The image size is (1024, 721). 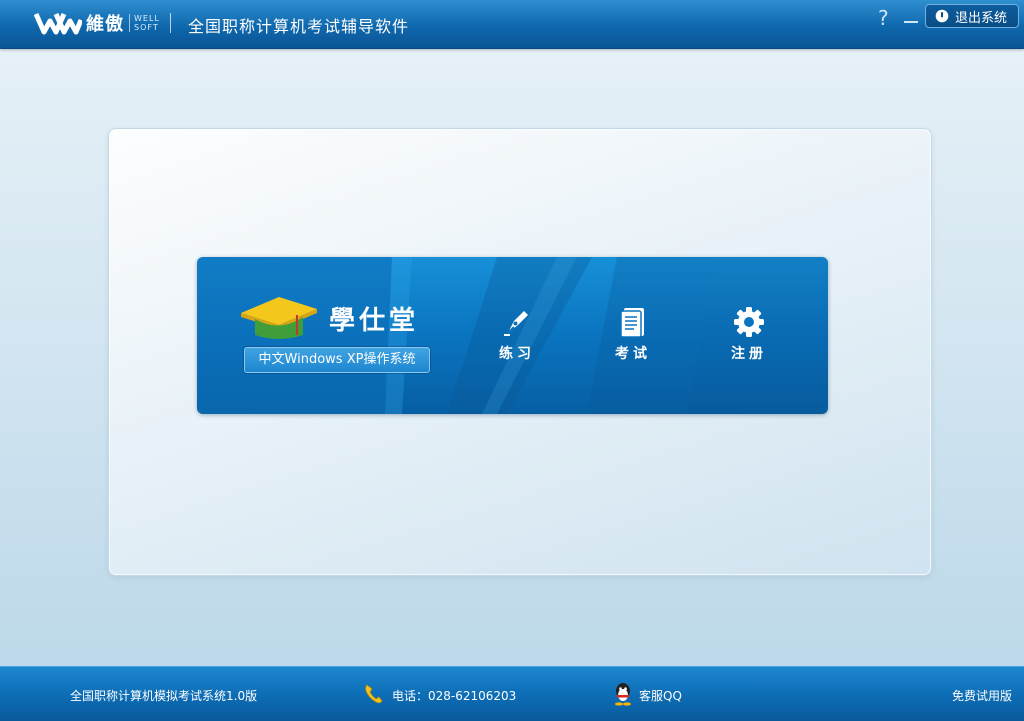 I want to click on header-divider, so click(x=170, y=23).